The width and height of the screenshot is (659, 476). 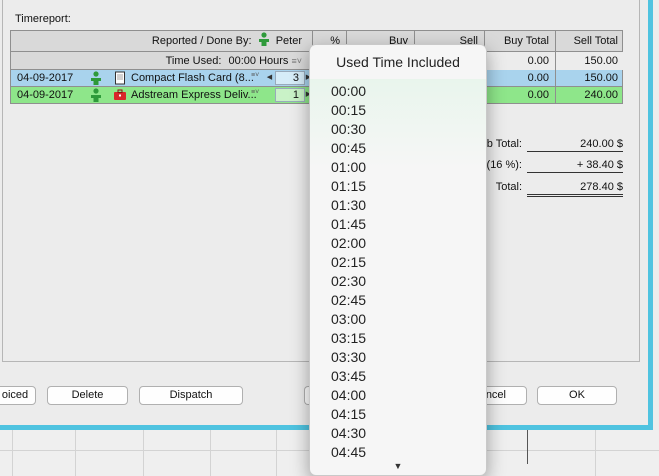 What do you see at coordinates (398, 376) in the screenshot?
I see `time-option: 03:45` at bounding box center [398, 376].